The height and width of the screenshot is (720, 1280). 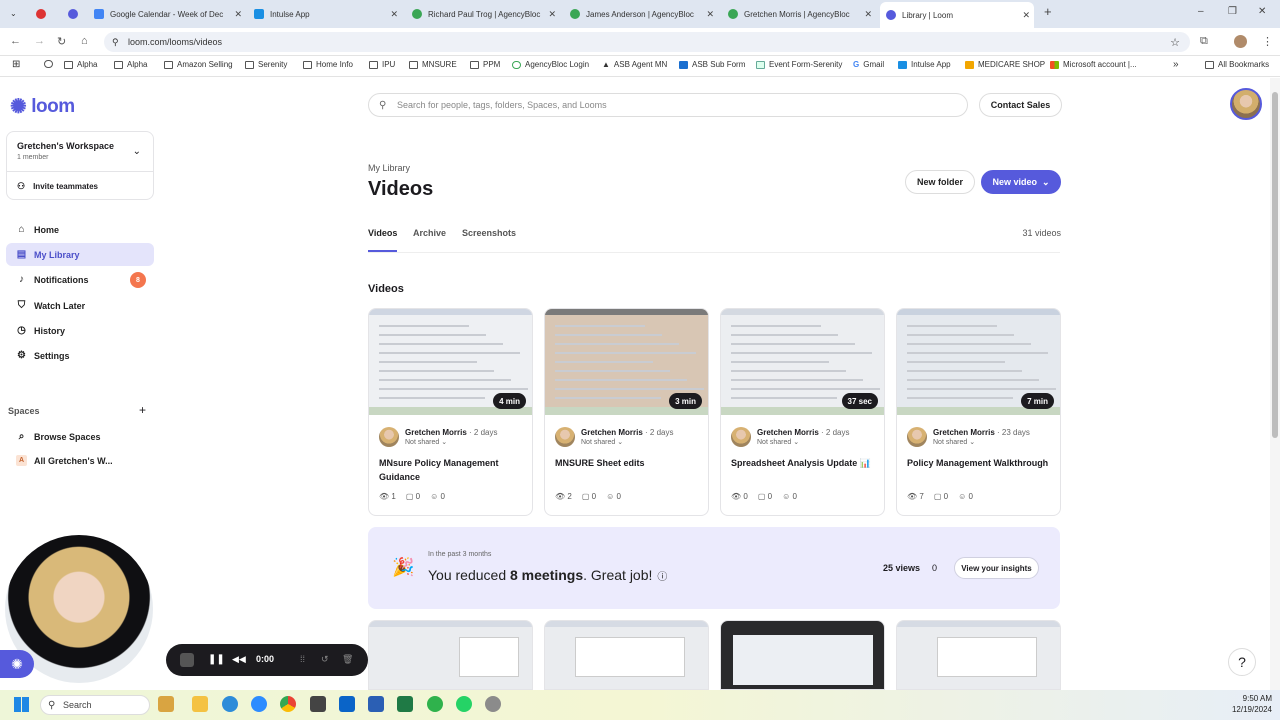 I want to click on sidebar-item-history: ◷ History, so click(x=80, y=330).